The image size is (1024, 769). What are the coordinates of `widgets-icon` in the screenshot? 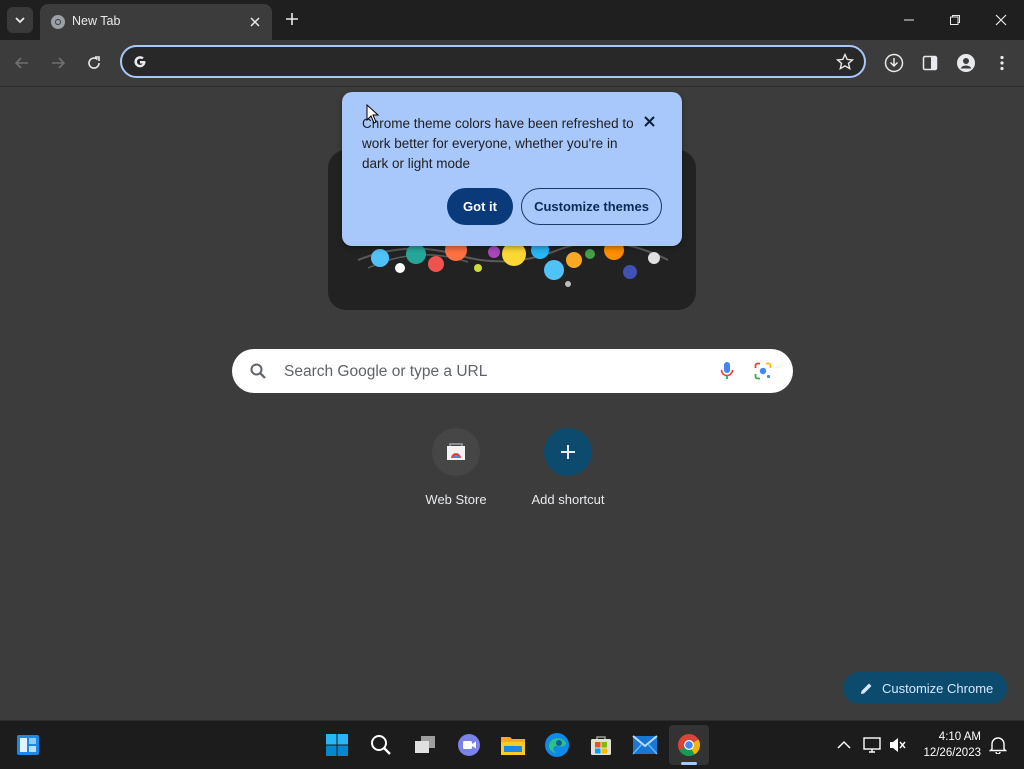 It's located at (28, 745).